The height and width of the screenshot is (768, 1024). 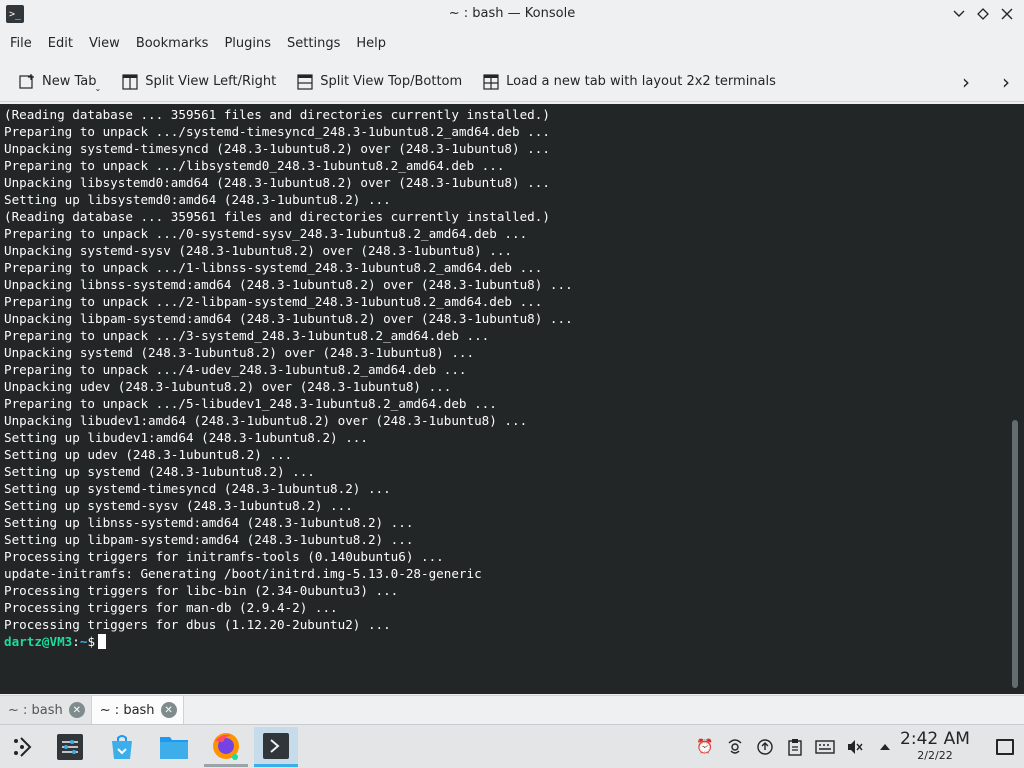 What do you see at coordinates (765, 747) in the screenshot?
I see `updates-icon` at bounding box center [765, 747].